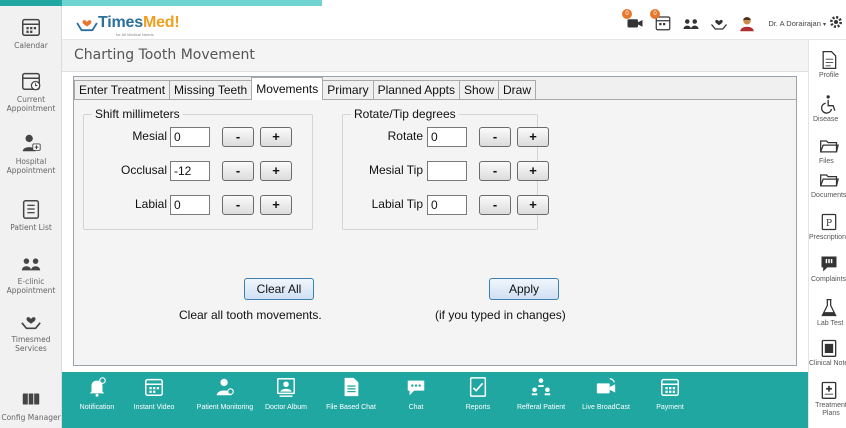 The image size is (846, 428). Describe the element at coordinates (606, 386) in the screenshot. I see `broadcast-icon` at that location.